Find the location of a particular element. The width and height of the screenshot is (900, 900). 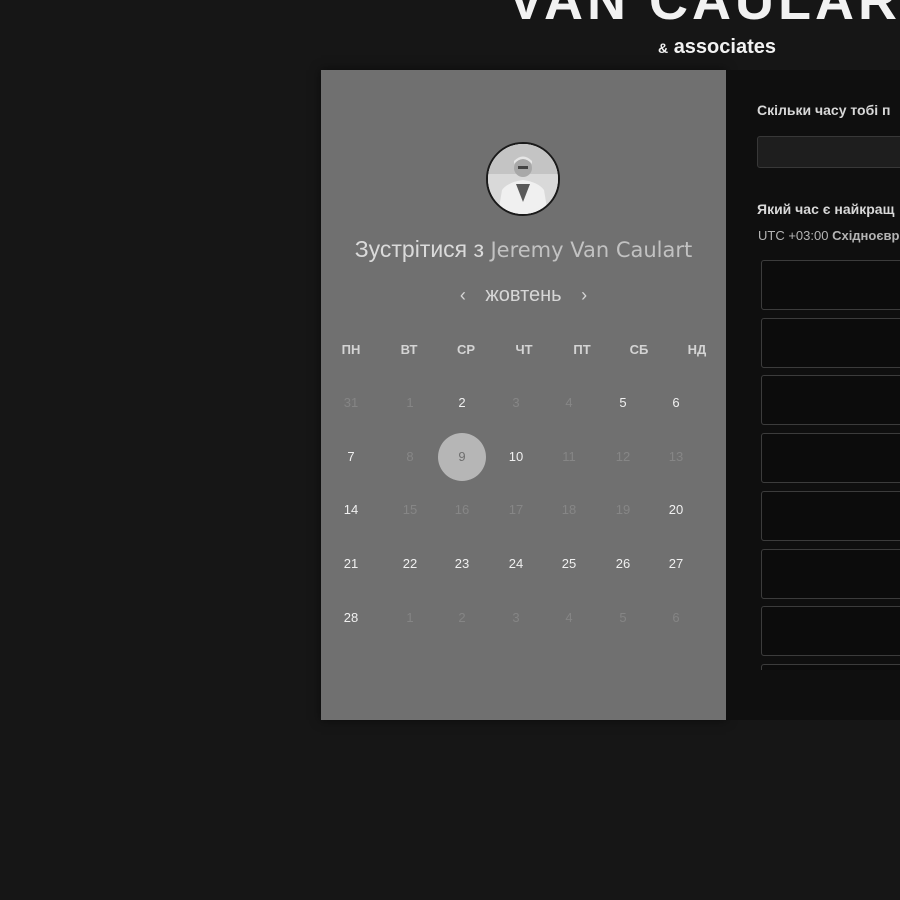

calendar-day: 20 is located at coordinates (676, 510).